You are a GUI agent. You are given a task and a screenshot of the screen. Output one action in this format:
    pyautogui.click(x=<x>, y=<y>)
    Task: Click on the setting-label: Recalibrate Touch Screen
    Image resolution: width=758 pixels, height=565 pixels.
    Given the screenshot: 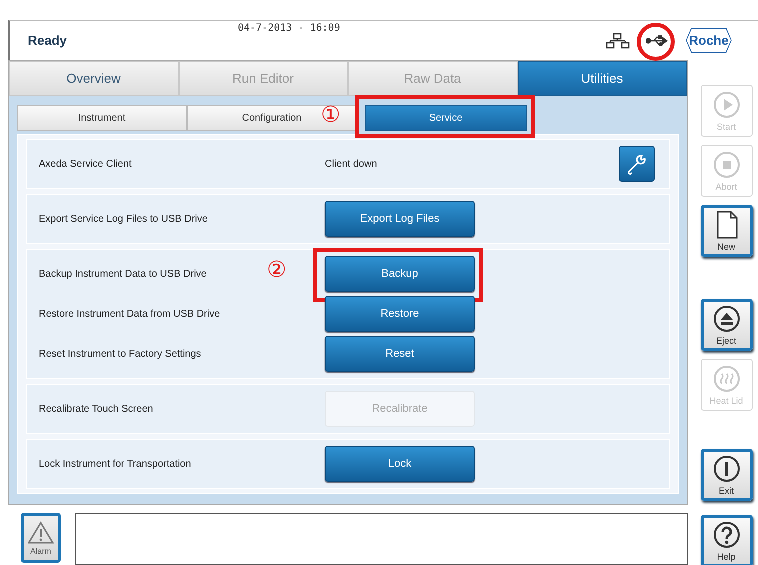 What is the action you would take?
    pyautogui.click(x=96, y=409)
    